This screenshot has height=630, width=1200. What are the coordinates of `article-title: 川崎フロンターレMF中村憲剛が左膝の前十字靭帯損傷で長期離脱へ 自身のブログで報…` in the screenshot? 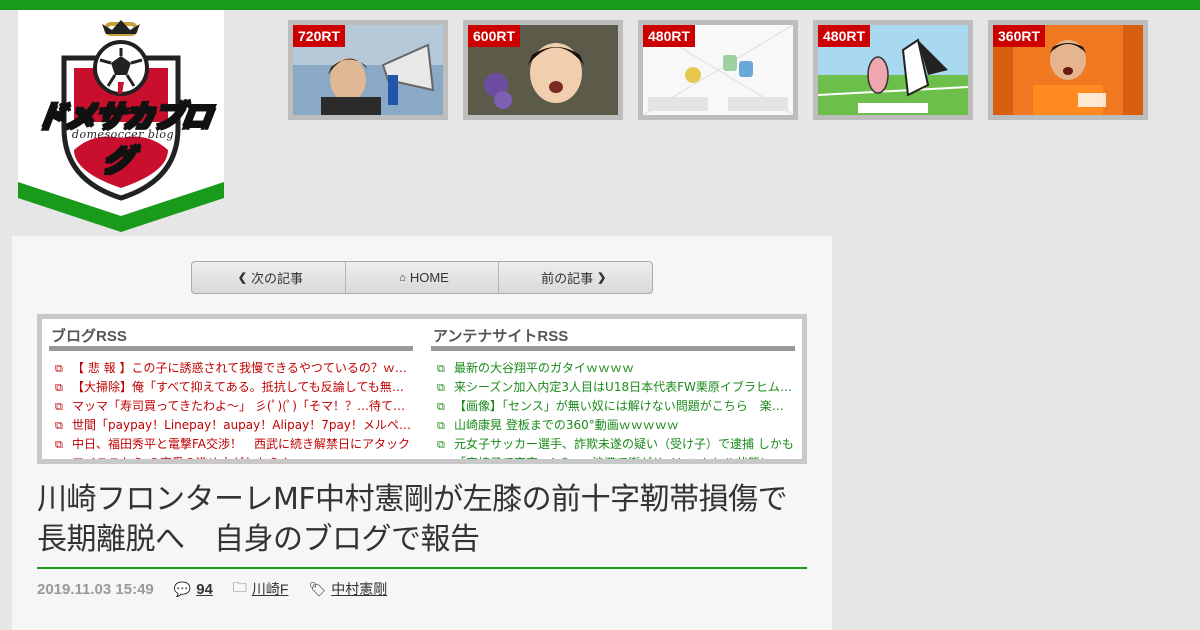 It's located at (412, 519).